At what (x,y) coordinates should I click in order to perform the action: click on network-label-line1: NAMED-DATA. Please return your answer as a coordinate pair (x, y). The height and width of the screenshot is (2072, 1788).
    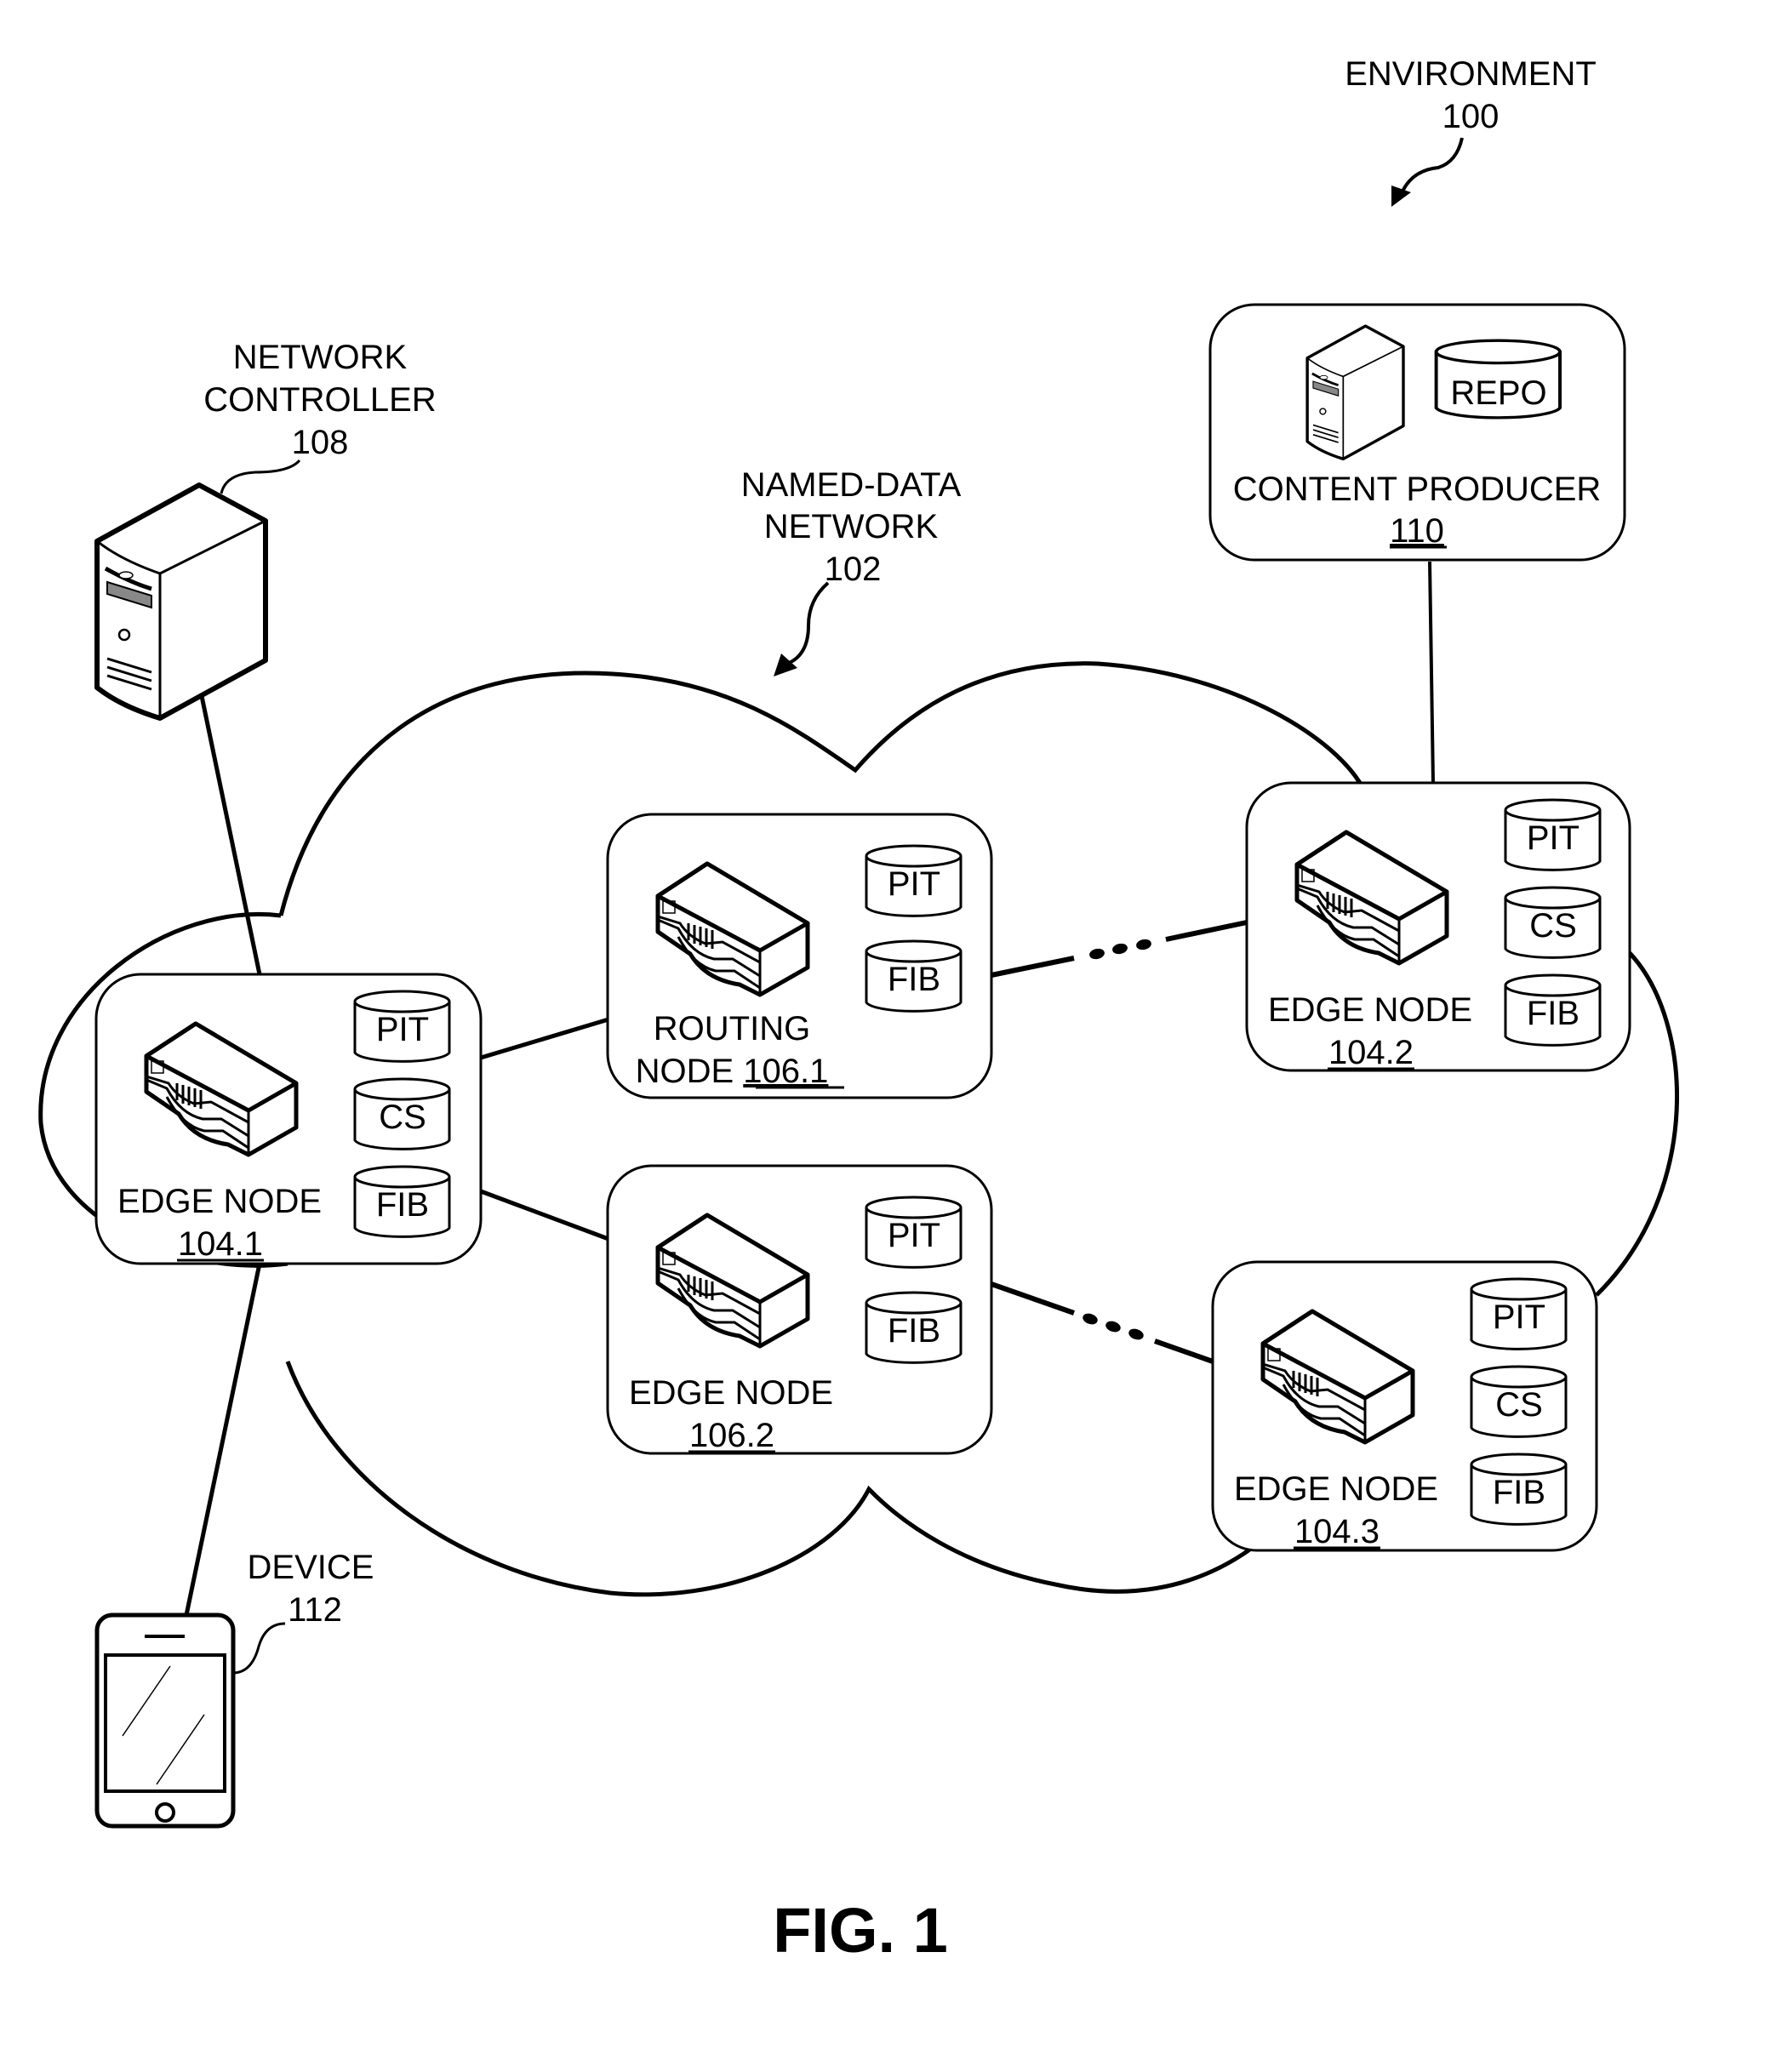
    Looking at the image, I should click on (851, 485).